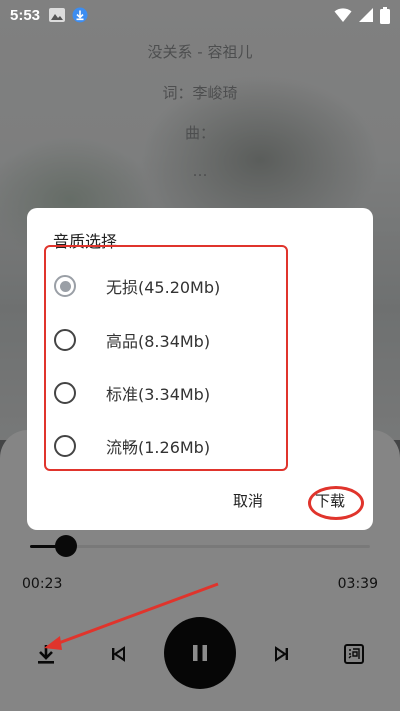 The width and height of the screenshot is (400, 711). Describe the element at coordinates (158, 447) in the screenshot. I see `quality-option-label: 流畅(1.26Mb)` at that location.